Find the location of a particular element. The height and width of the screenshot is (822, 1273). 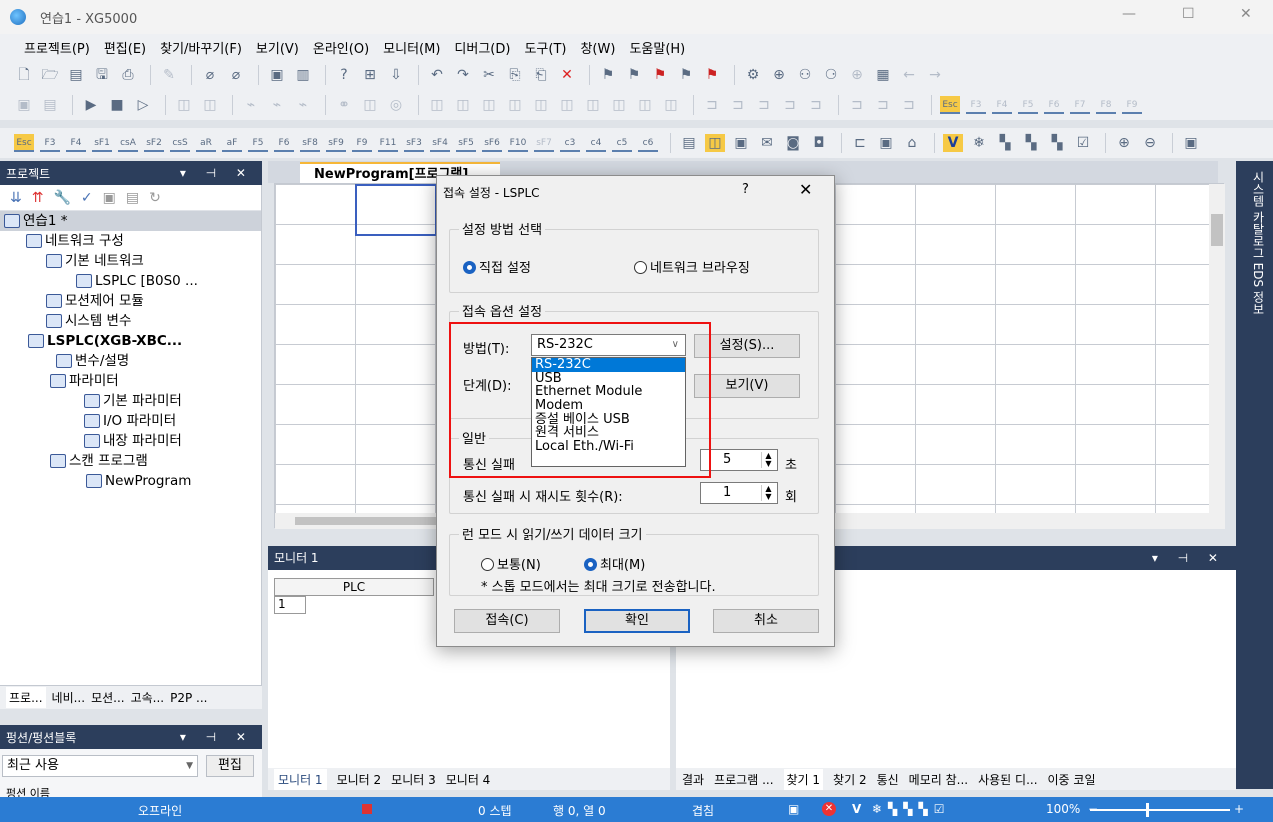

ladder-icon-g: ⊐ is located at coordinates (883, 105).